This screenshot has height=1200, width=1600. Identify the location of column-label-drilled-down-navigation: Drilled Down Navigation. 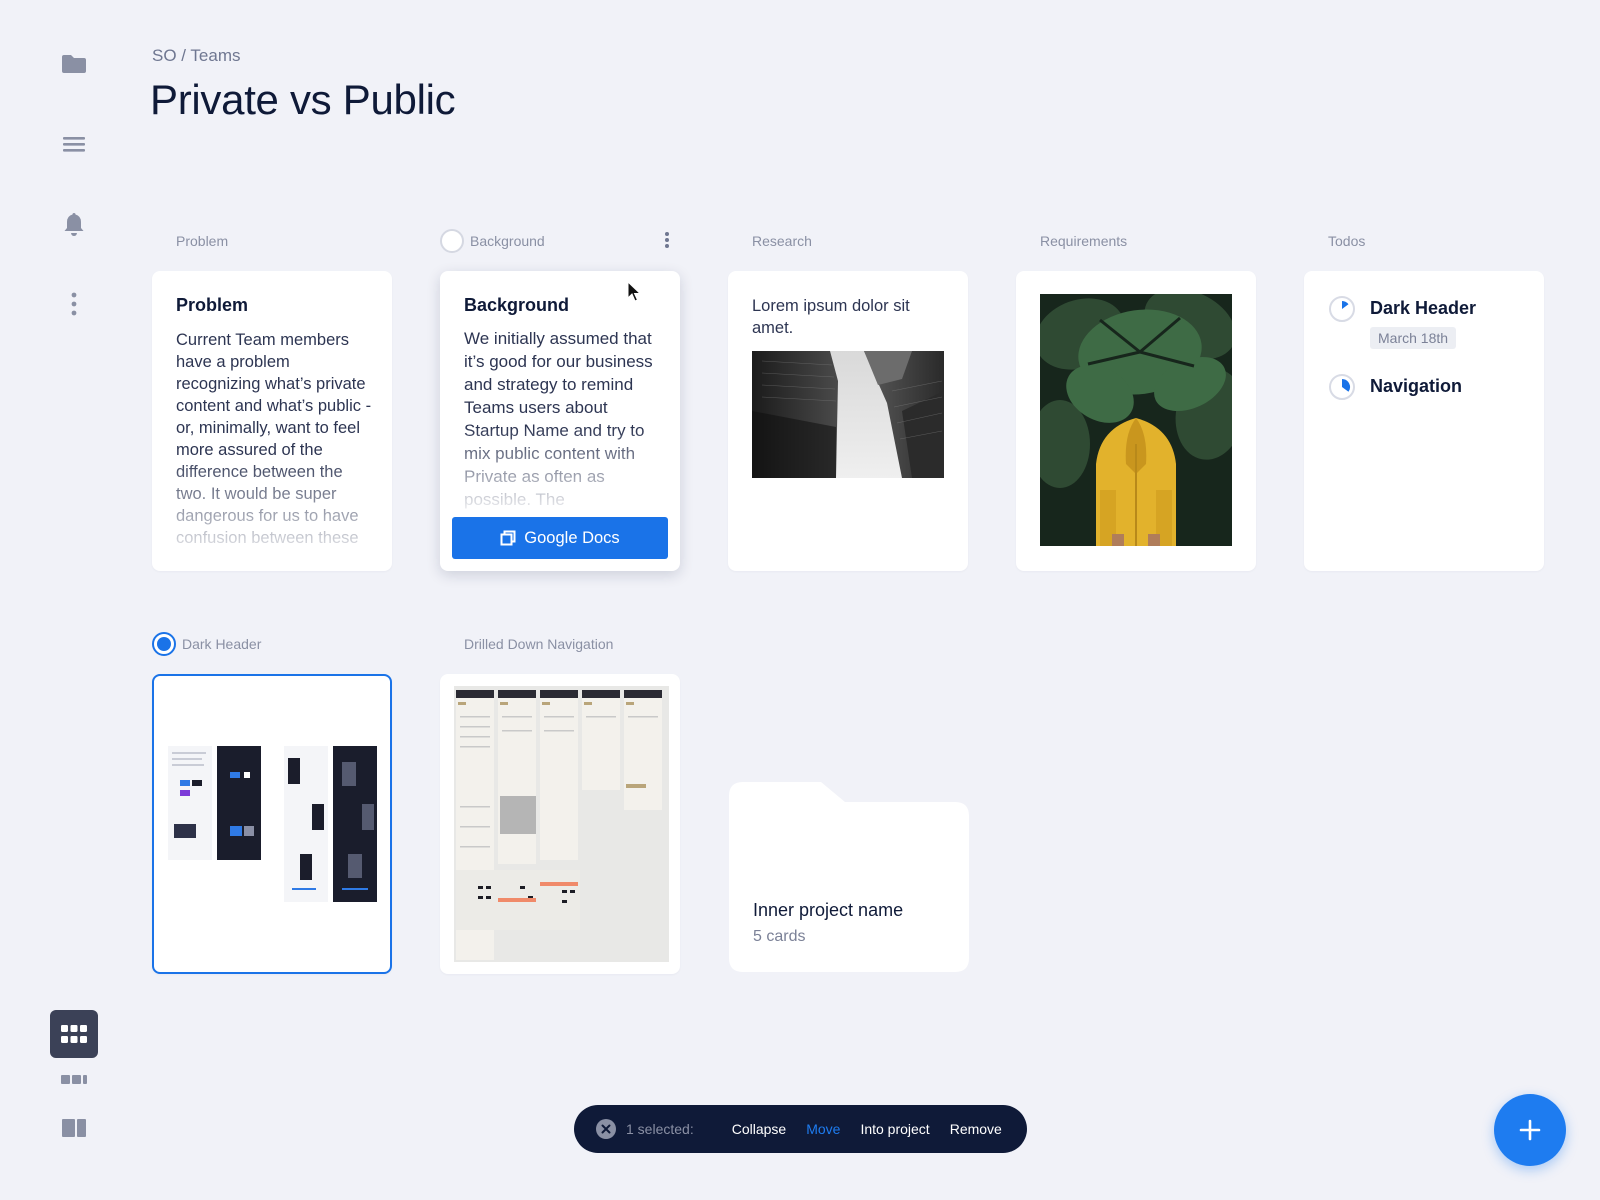
(539, 644).